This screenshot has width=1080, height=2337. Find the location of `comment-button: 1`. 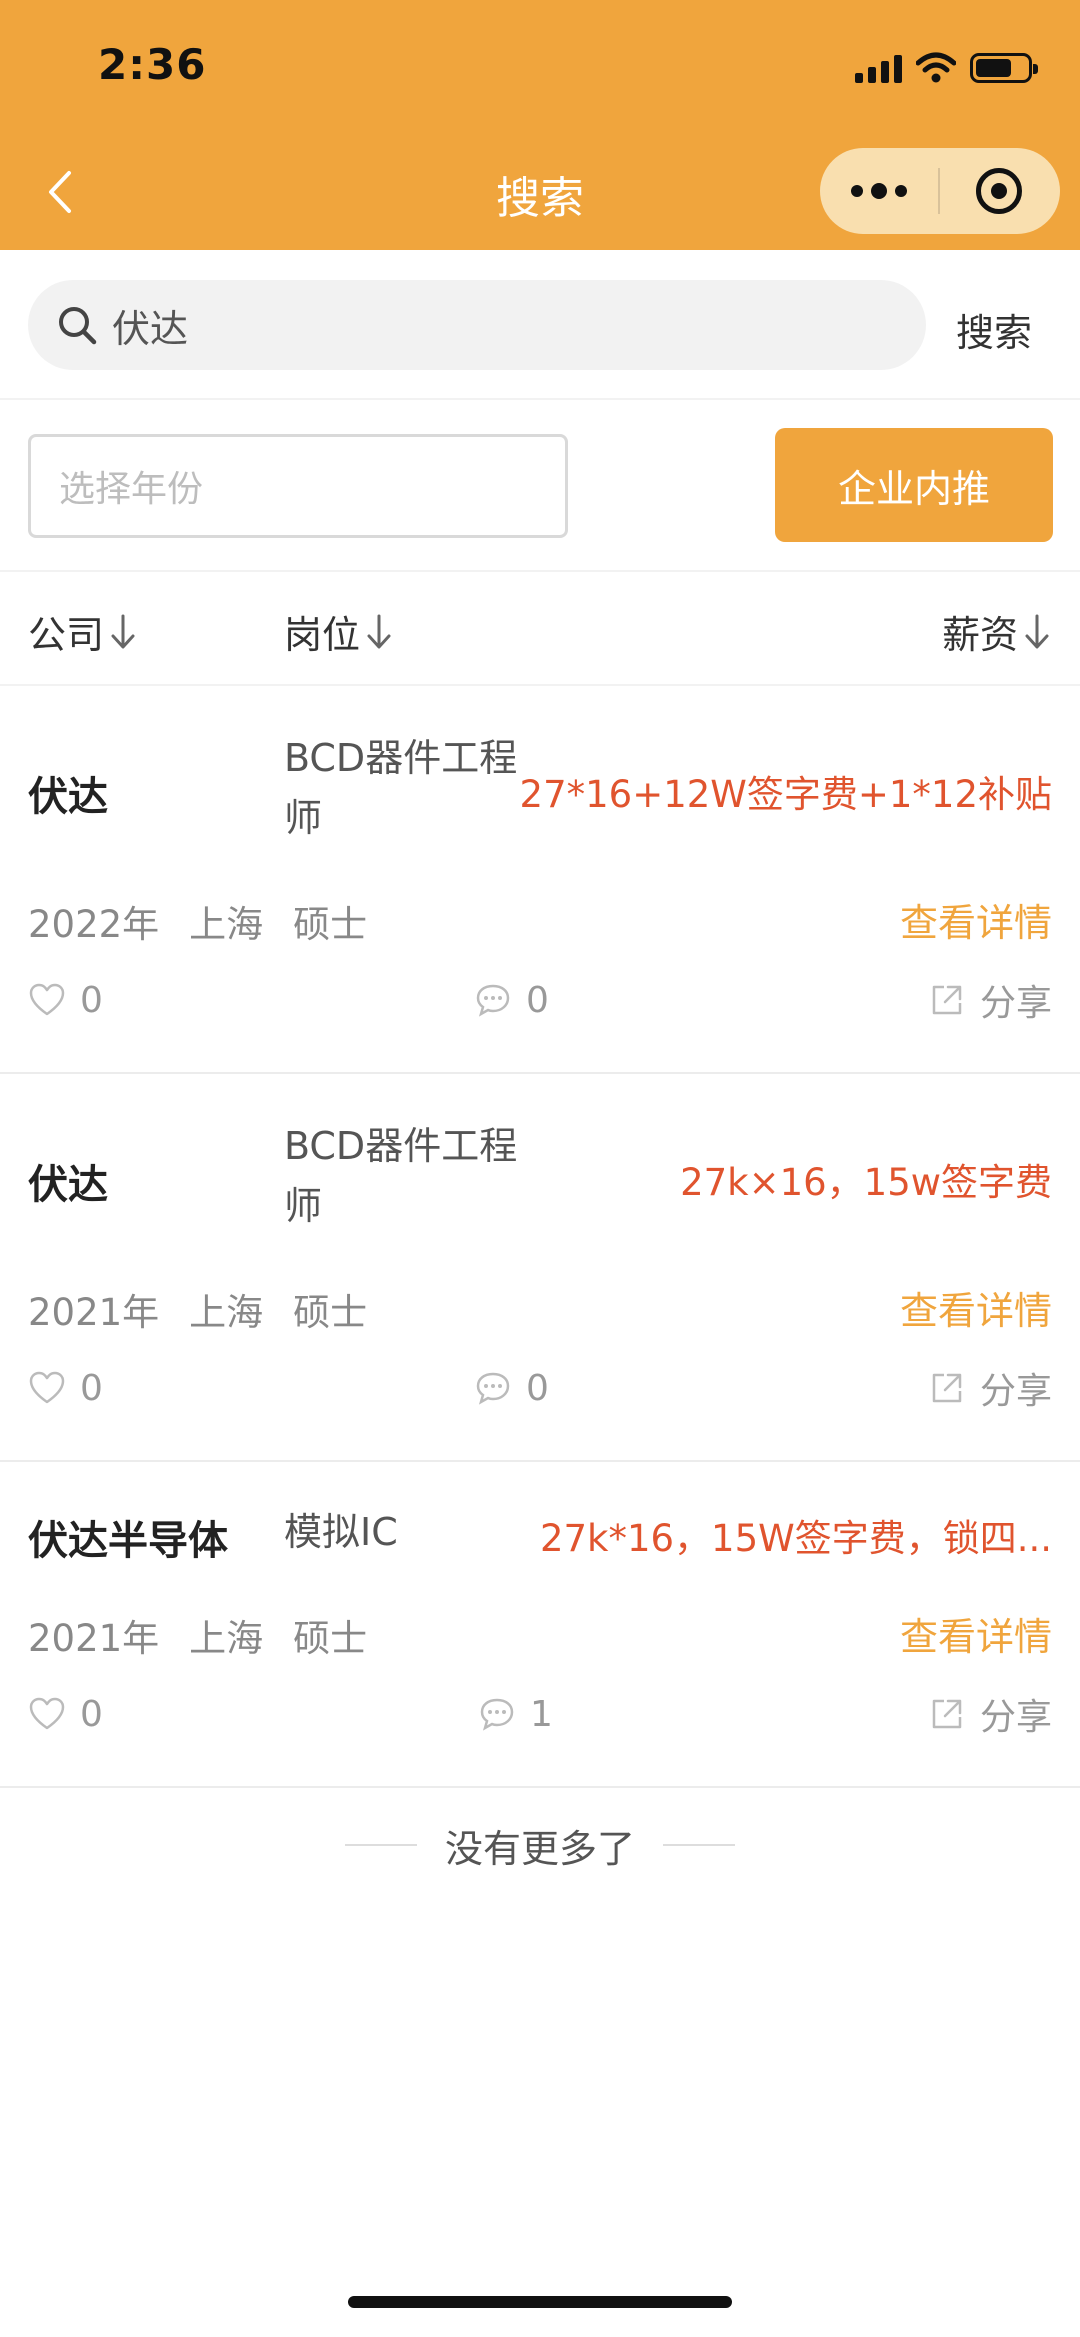

comment-button: 1 is located at coordinates (515, 1714).